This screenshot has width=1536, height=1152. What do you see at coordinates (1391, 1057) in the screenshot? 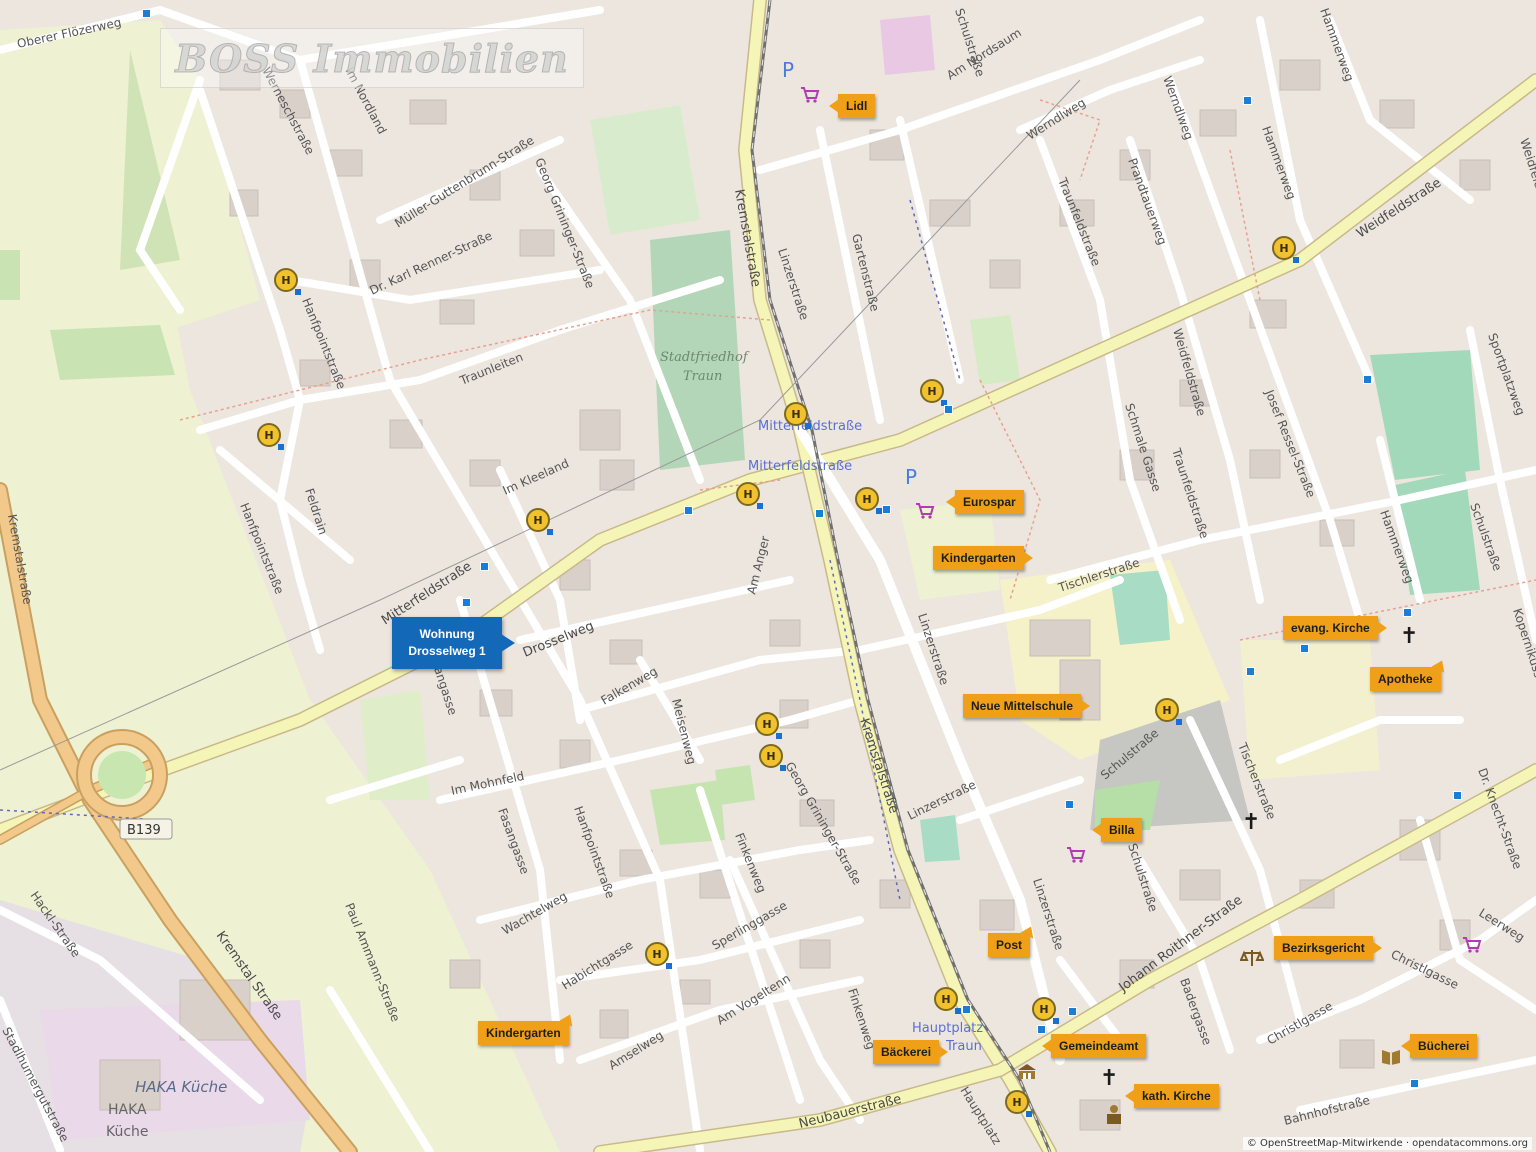
I see `library-book-icon` at bounding box center [1391, 1057].